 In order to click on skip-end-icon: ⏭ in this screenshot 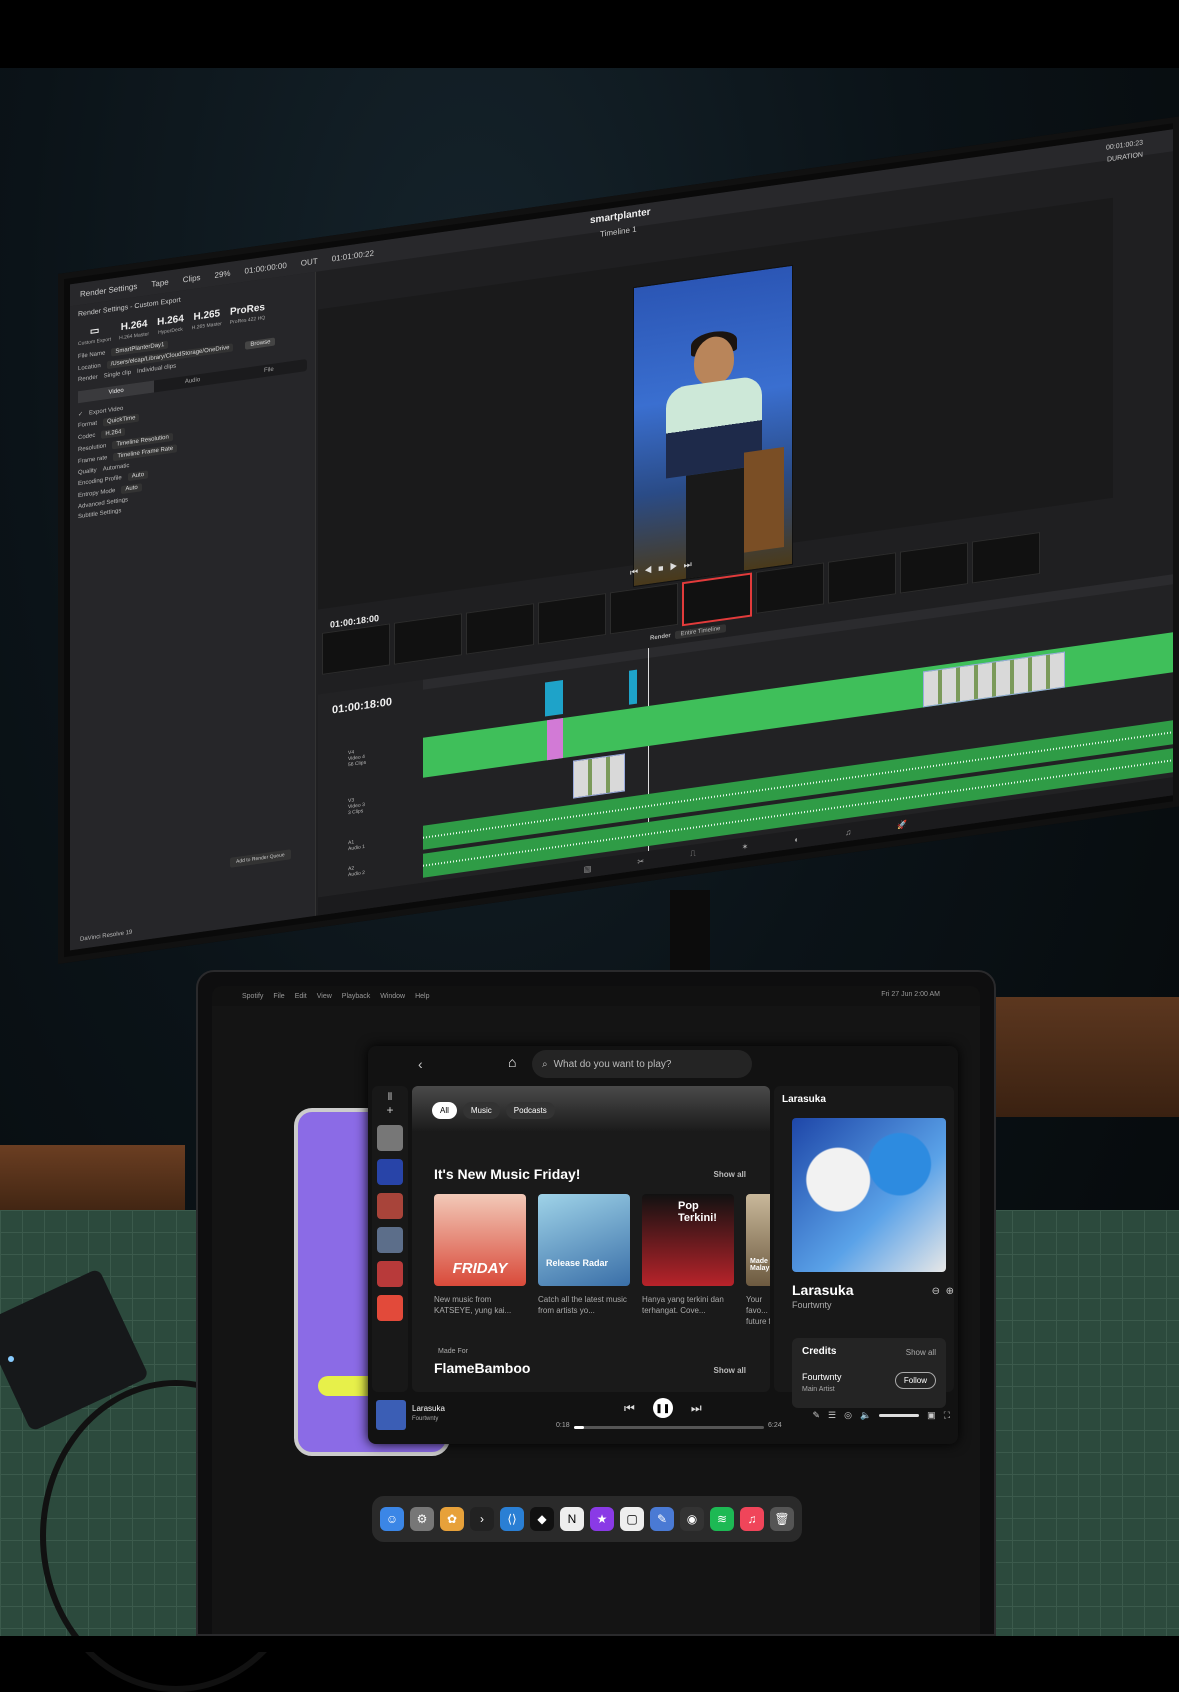, I will do `click(691, 564)`.